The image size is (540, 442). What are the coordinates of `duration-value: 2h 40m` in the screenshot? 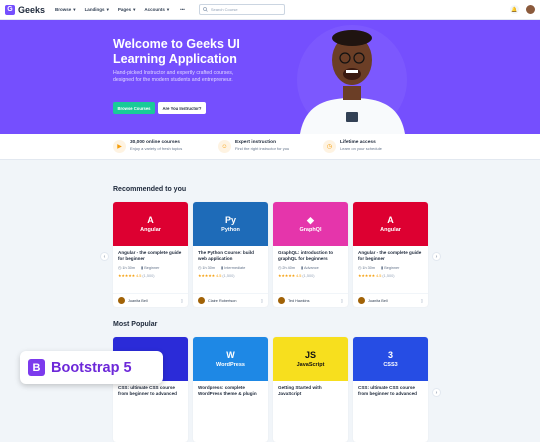 It's located at (289, 268).